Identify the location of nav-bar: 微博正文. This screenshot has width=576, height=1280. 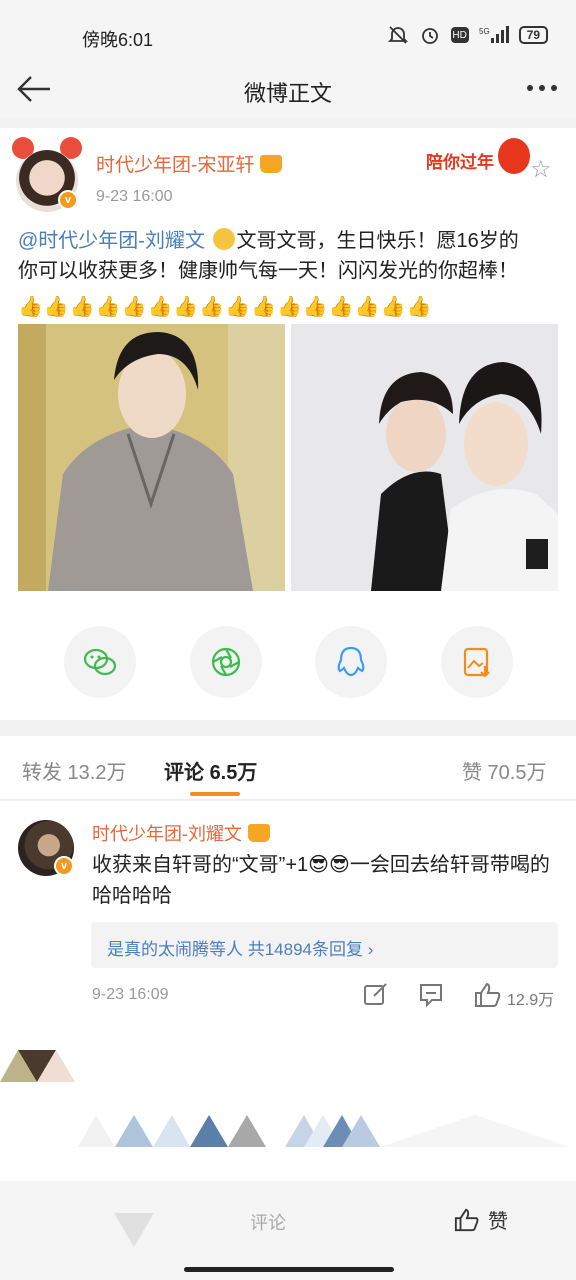
(288, 89).